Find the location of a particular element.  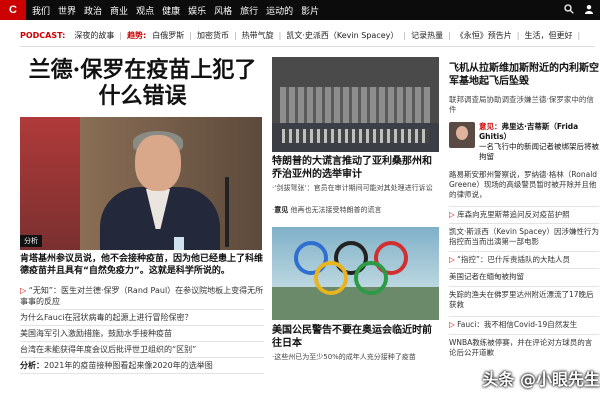

audit-headline: 特朗普的大谎言推动了亚利桑那州和乔治亚州的选举审计 is located at coordinates (356, 168).